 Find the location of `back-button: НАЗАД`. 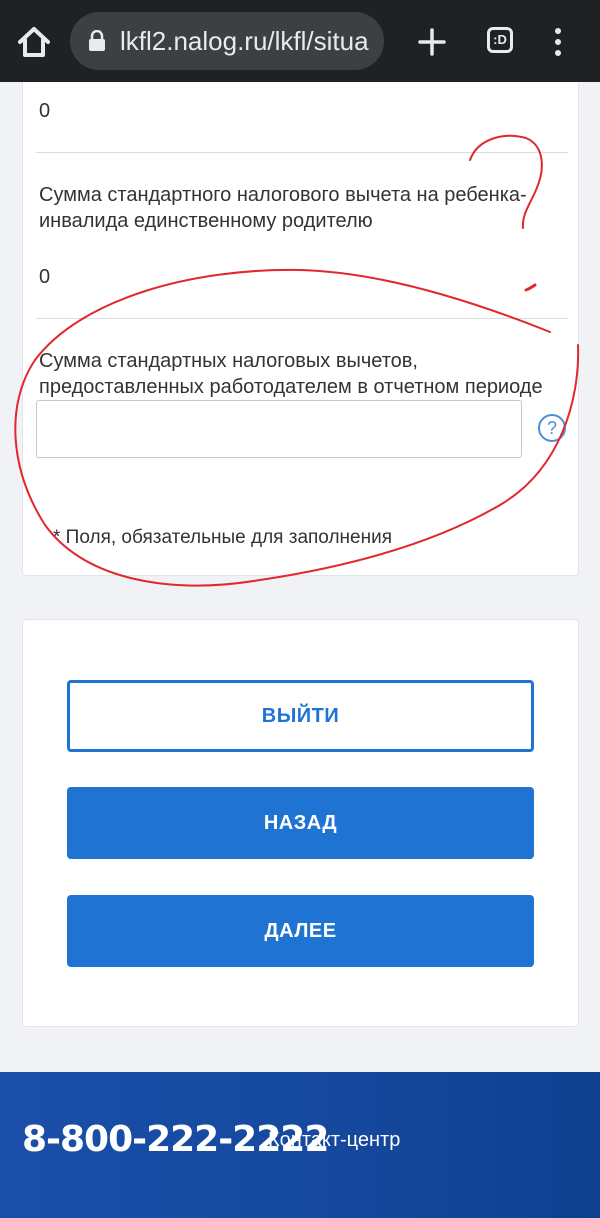

back-button: НАЗАД is located at coordinates (300, 823).